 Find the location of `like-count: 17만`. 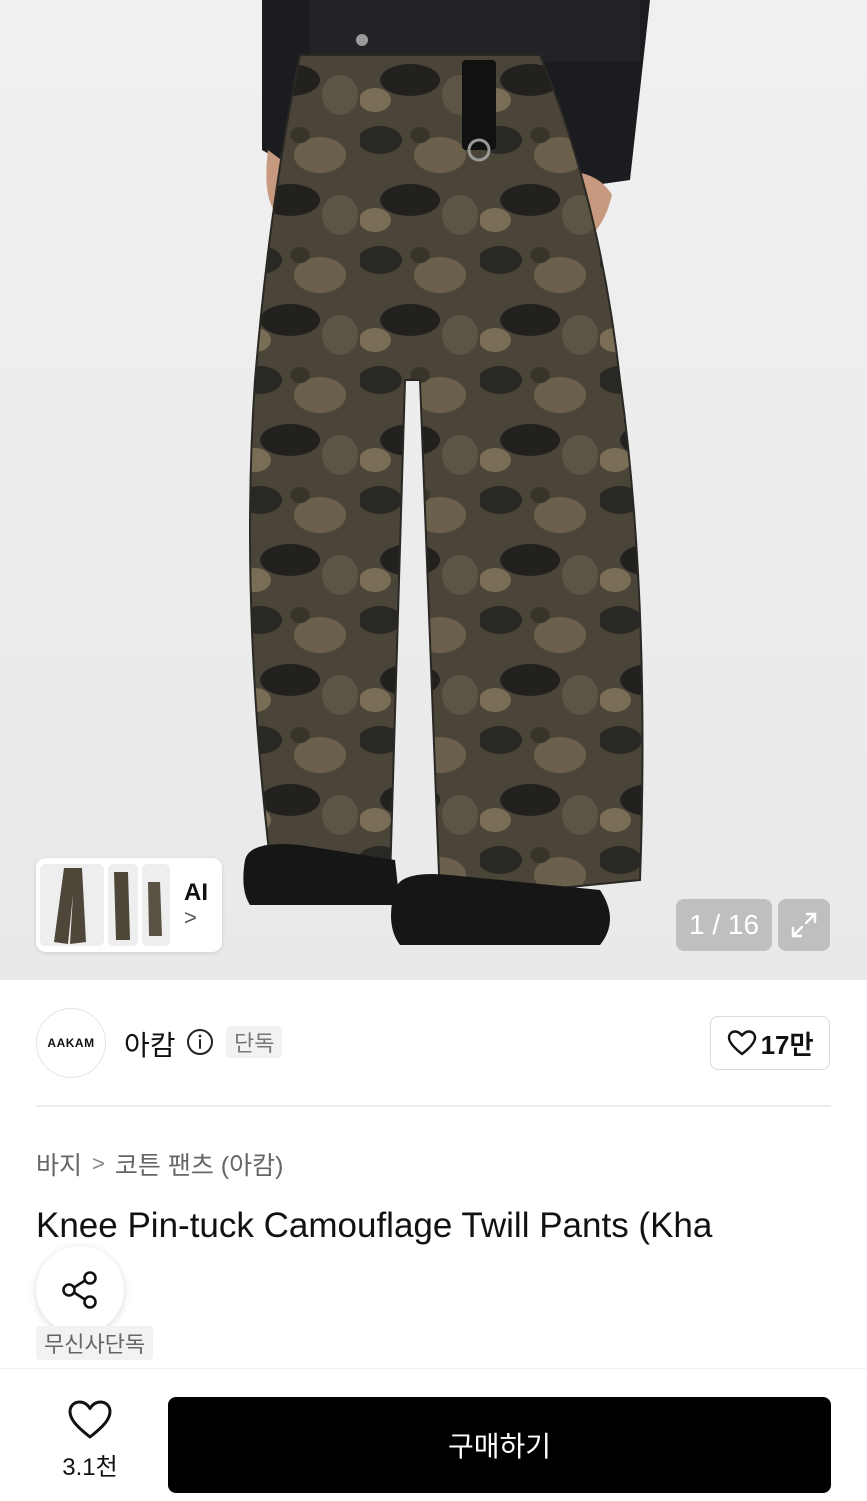

like-count: 17만 is located at coordinates (787, 1044).